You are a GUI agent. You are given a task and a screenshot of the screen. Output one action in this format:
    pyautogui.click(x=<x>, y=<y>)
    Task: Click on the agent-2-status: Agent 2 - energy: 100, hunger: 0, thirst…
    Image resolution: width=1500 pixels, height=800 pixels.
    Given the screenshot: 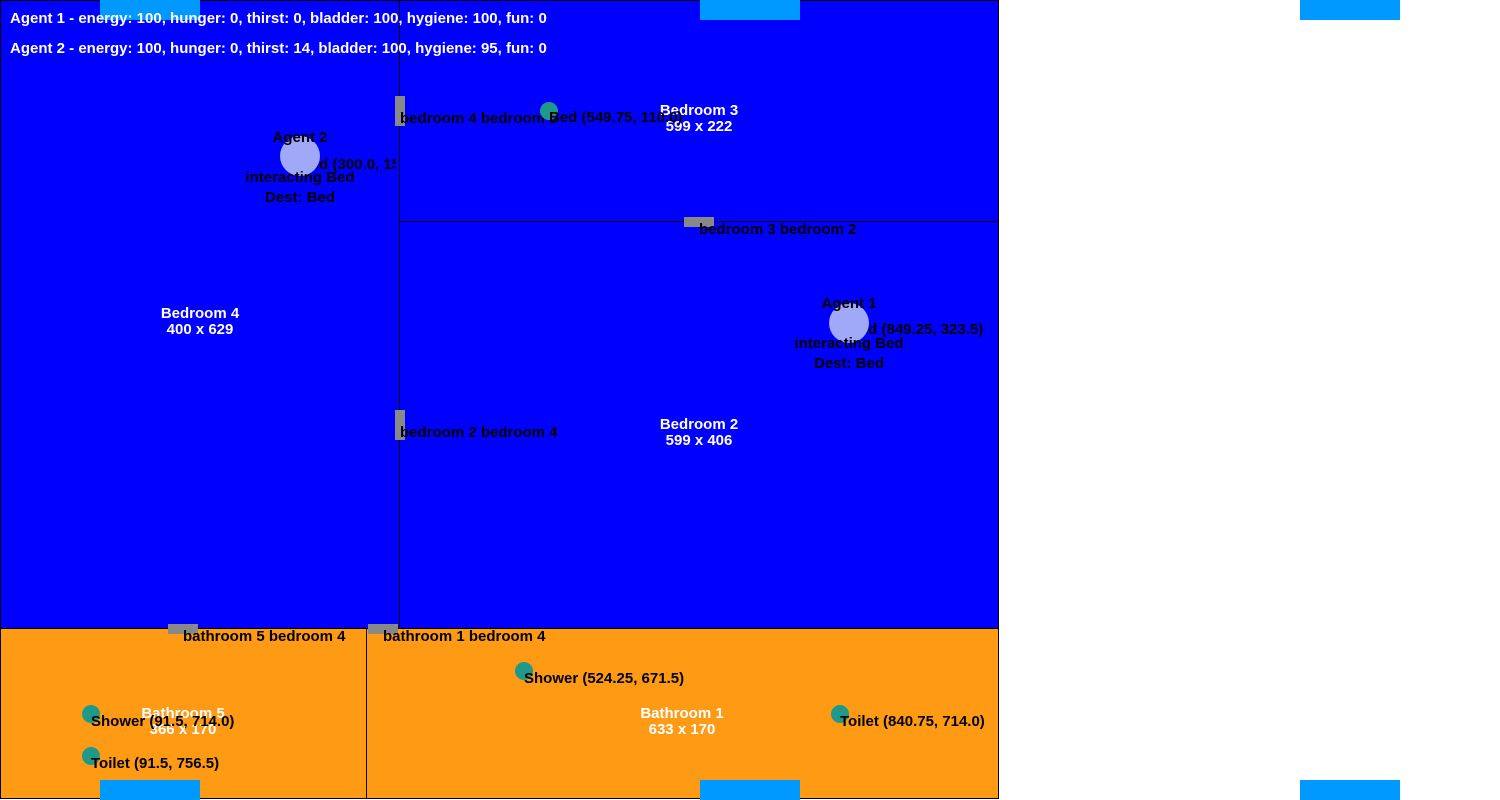 What is the action you would take?
    pyautogui.click(x=278, y=48)
    